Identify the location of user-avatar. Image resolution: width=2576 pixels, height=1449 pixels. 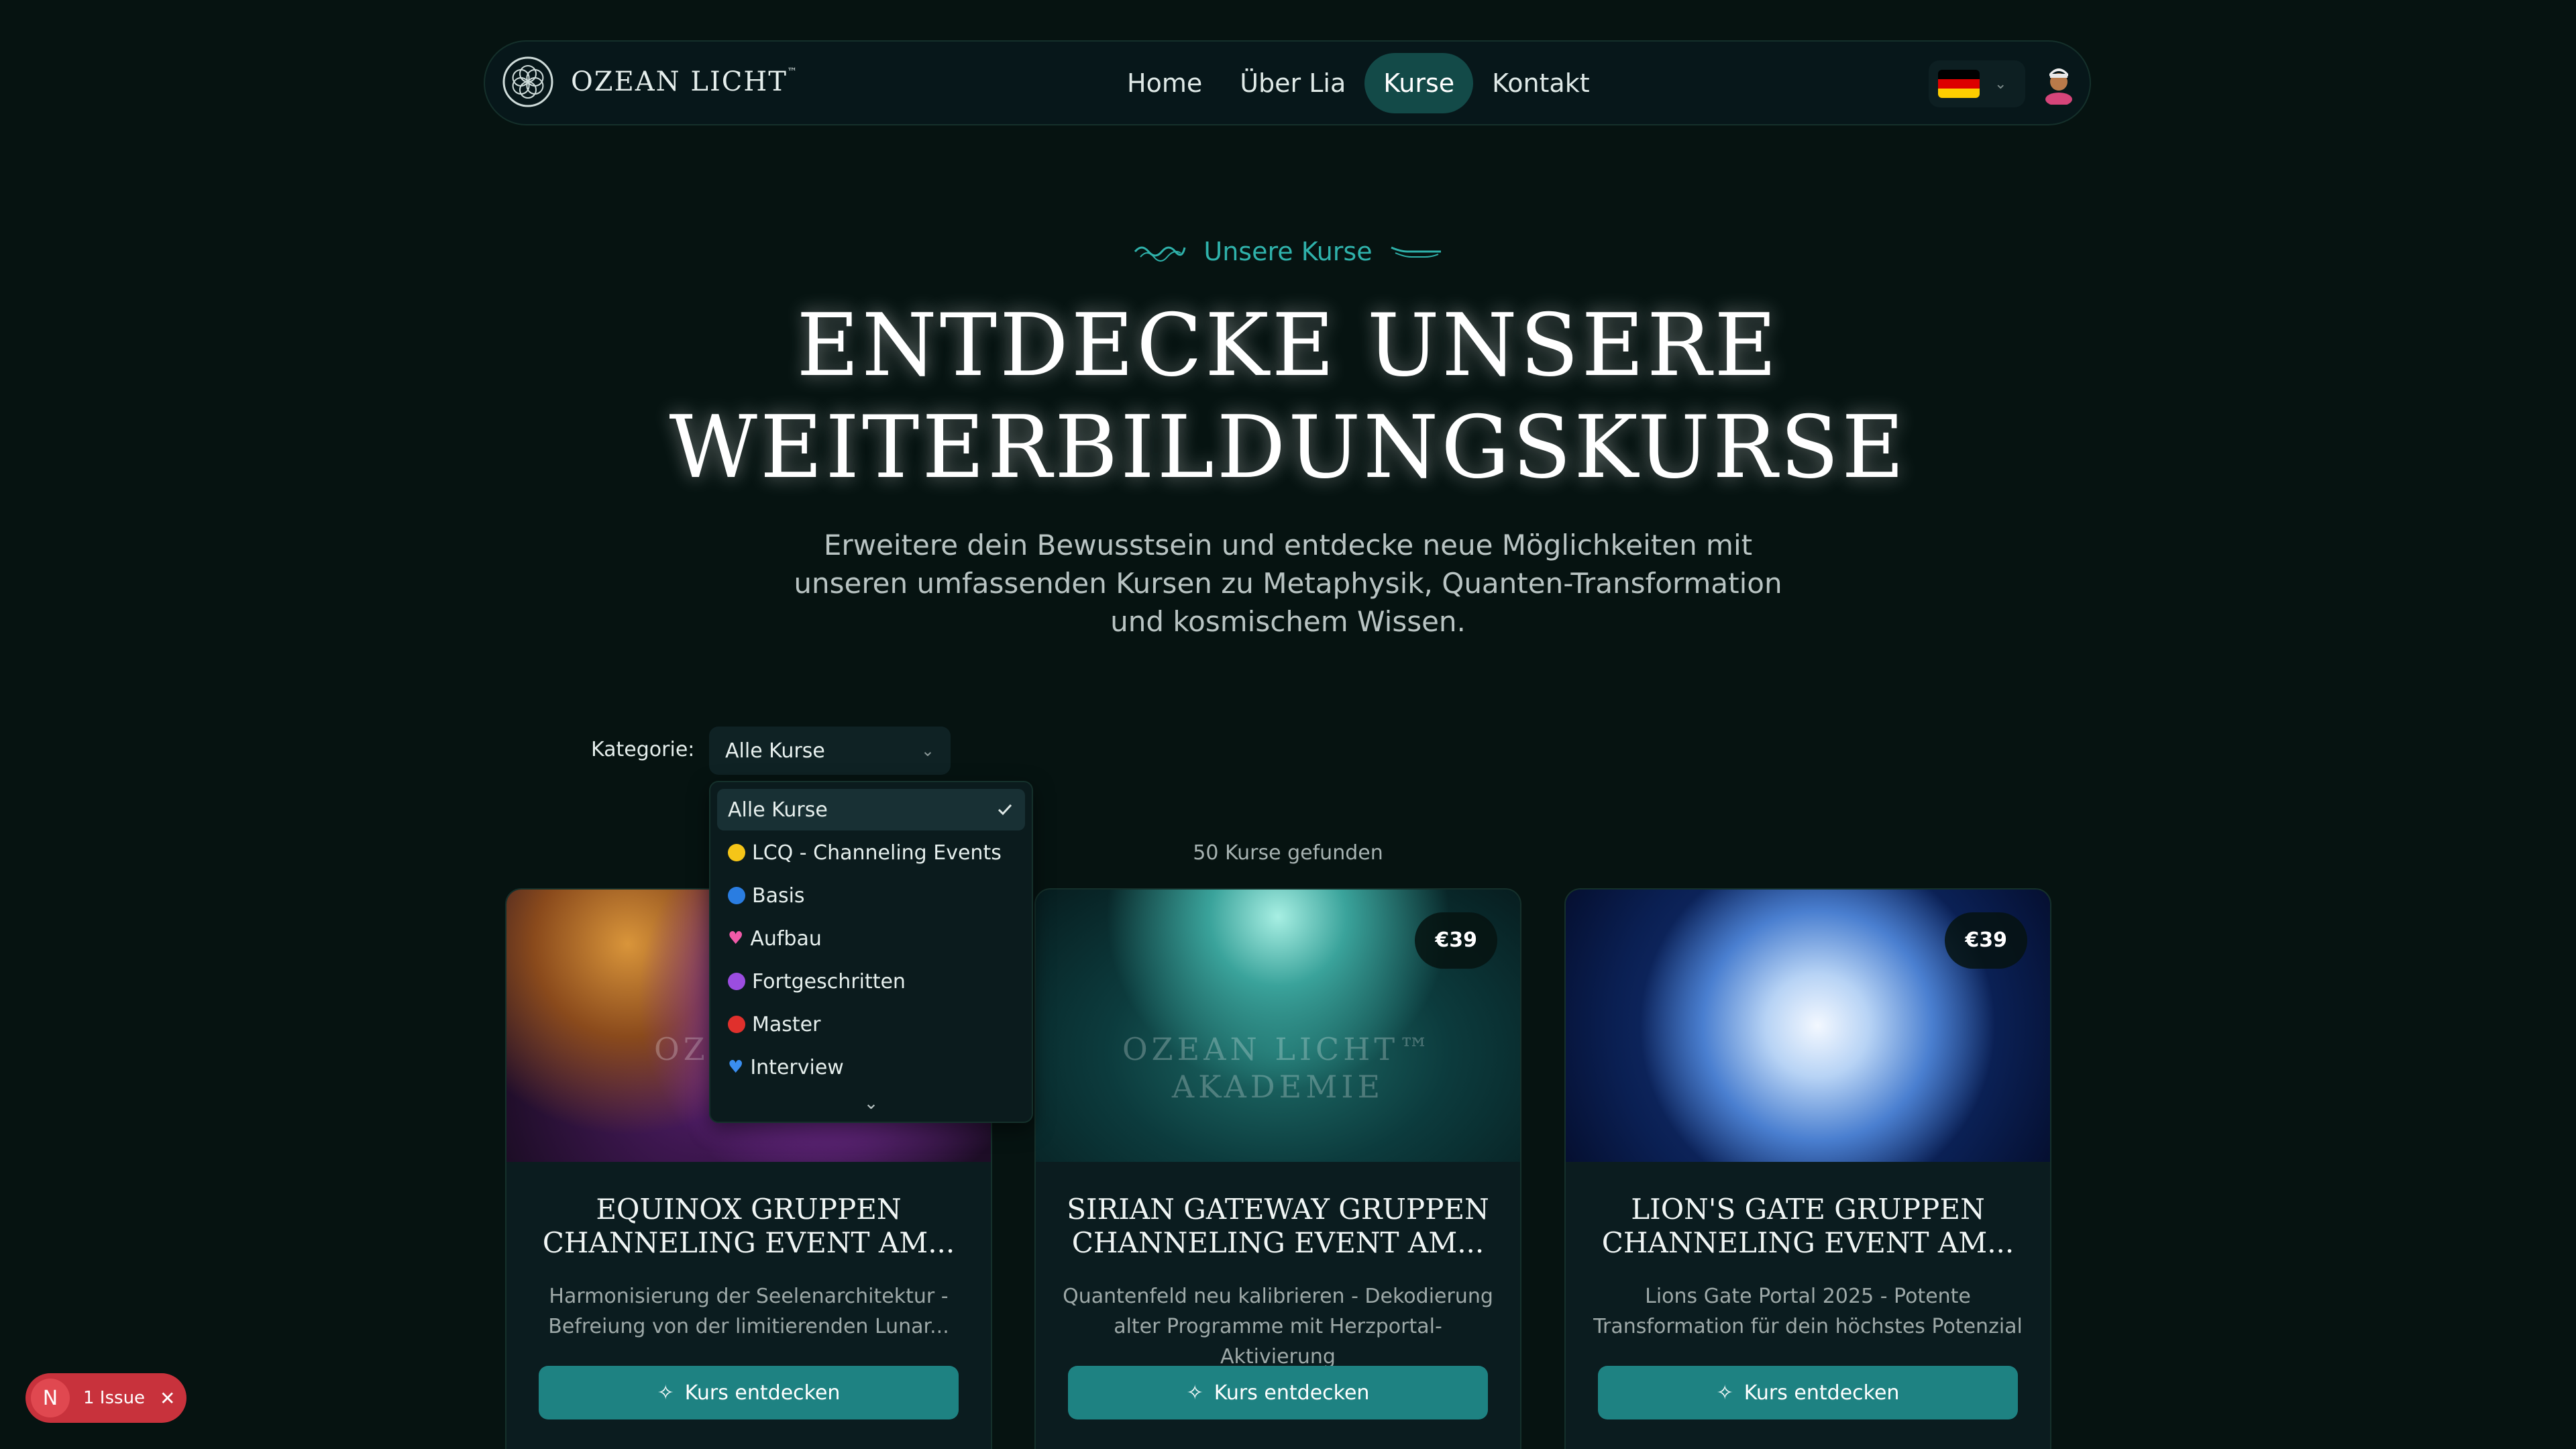
(2058, 83).